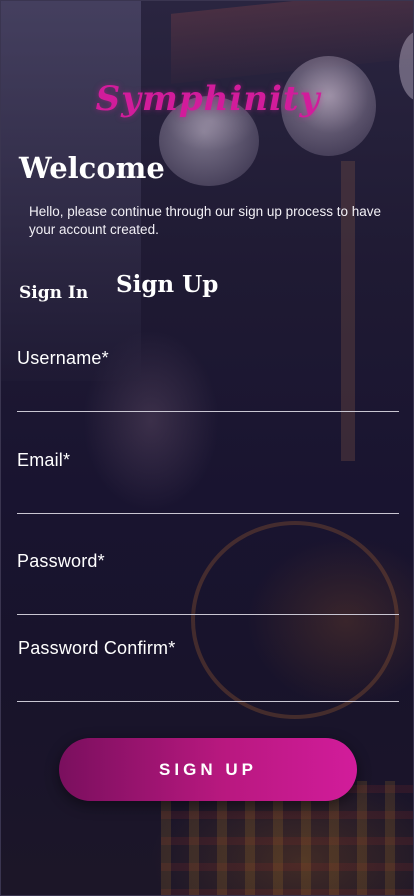 This screenshot has height=896, width=414. Describe the element at coordinates (167, 284) in the screenshot. I see `tab-sign-up: Sign Up` at that location.